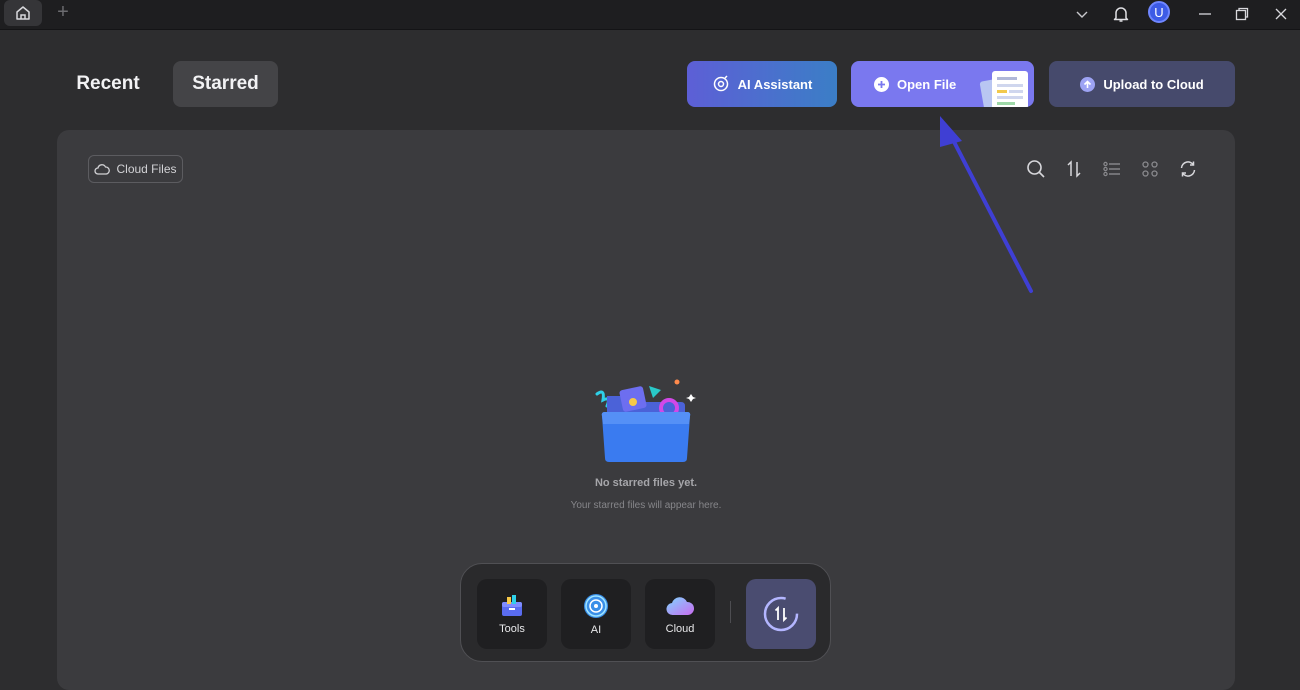 The width and height of the screenshot is (1300, 690). I want to click on empty-state-title: No starred files yet., so click(646, 483).